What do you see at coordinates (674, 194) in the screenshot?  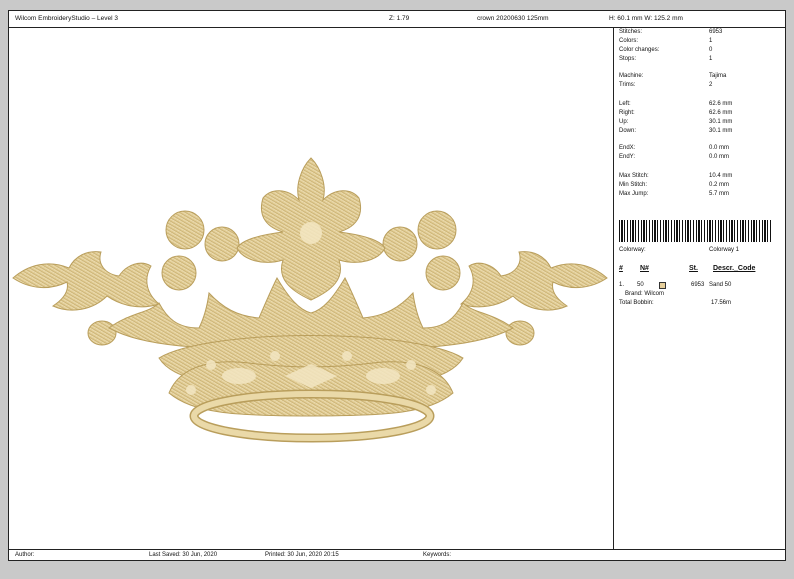 I see `stat-row: Max Jump: 5.7 mm` at bounding box center [674, 194].